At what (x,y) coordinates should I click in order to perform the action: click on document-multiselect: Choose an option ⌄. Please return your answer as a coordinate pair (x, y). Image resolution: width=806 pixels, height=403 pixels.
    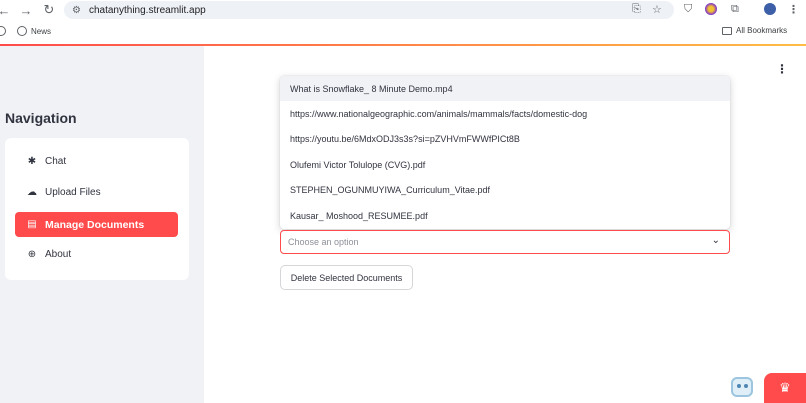
    Looking at the image, I should click on (505, 242).